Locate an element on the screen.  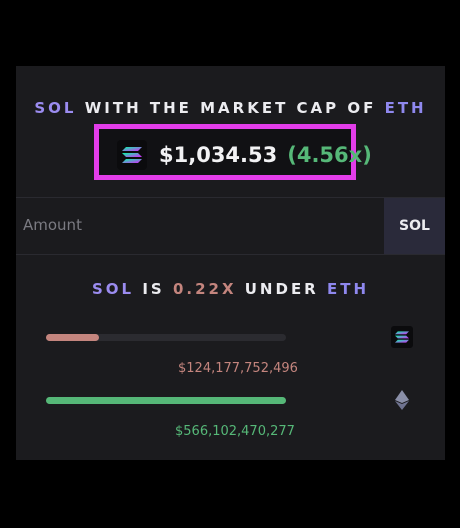
eth-market-cap: $566,102,470,277 is located at coordinates (235, 431).